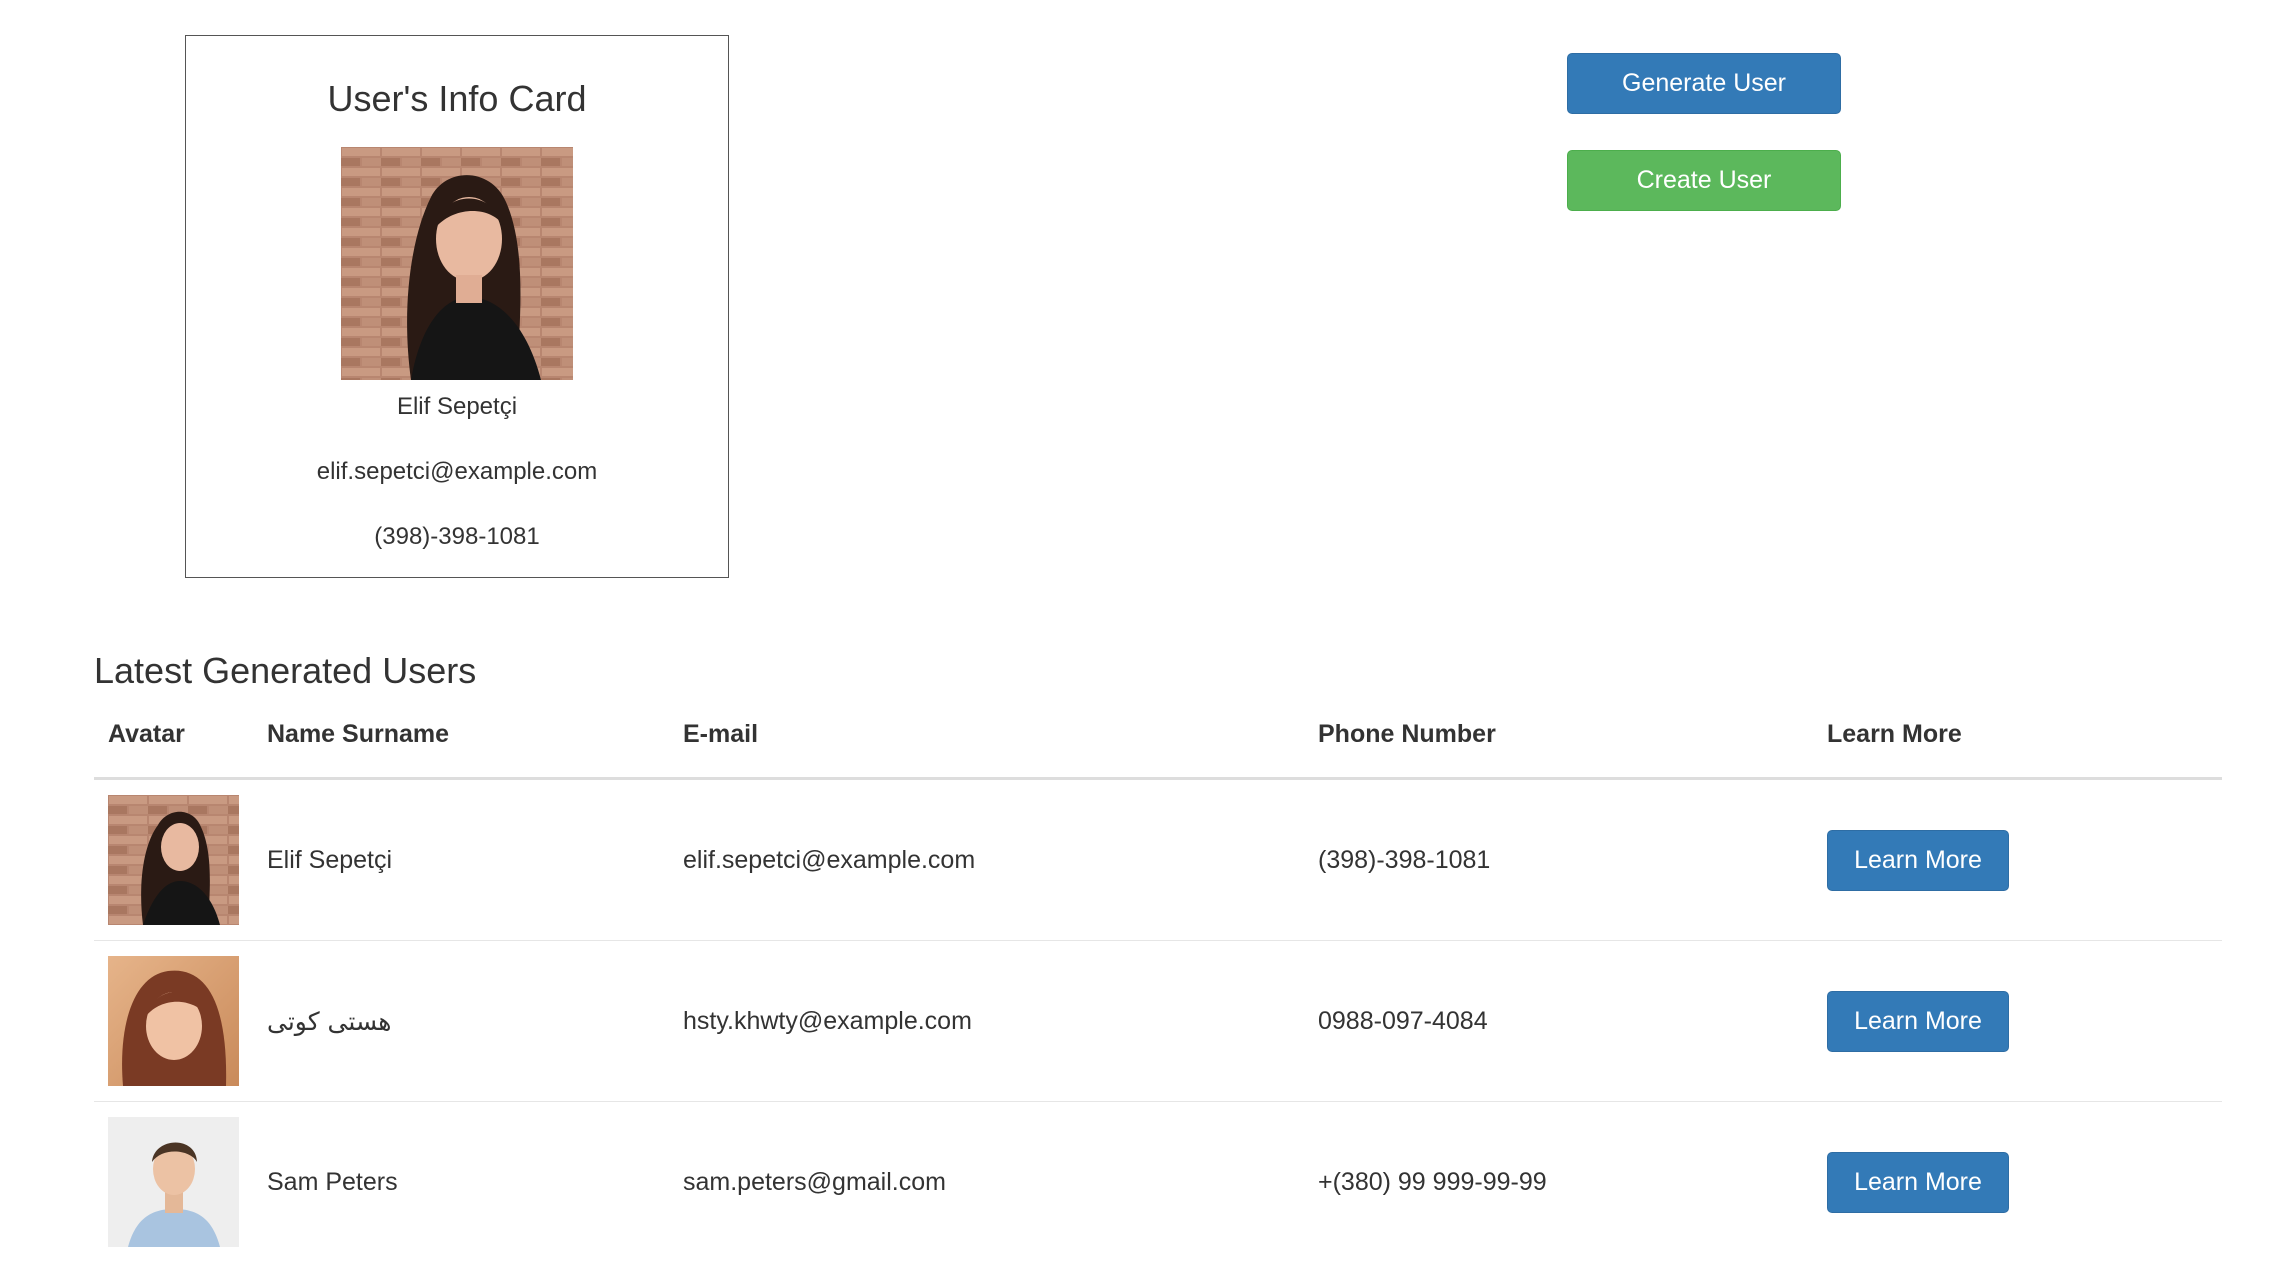 This screenshot has height=1270, width=2294. Describe the element at coordinates (1558, 750) in the screenshot. I see `column-header-phone: Phone Number` at that location.